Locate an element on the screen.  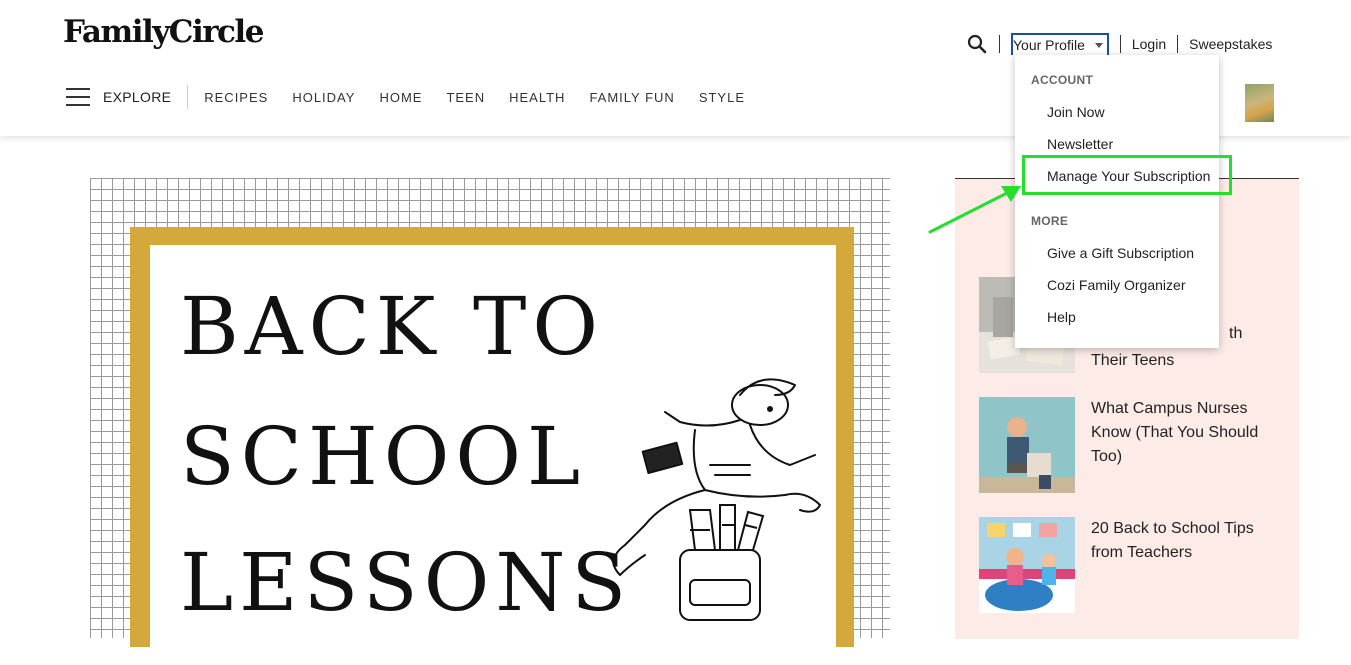
hero-title-line: LESSONS is located at coordinates (406, 582).